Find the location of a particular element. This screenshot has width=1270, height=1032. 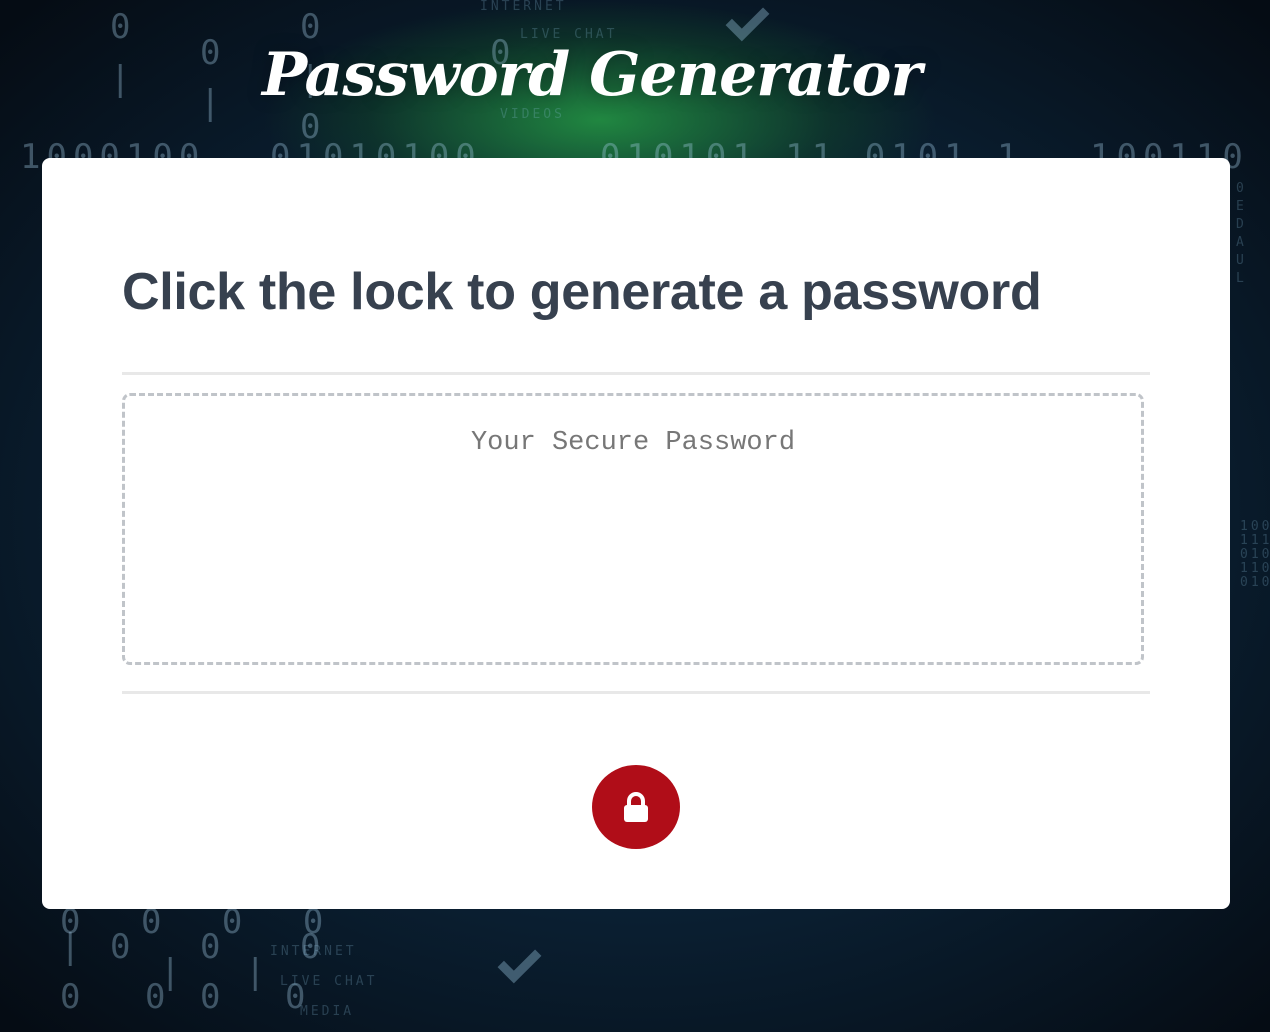

generate-password-button is located at coordinates (636, 807).